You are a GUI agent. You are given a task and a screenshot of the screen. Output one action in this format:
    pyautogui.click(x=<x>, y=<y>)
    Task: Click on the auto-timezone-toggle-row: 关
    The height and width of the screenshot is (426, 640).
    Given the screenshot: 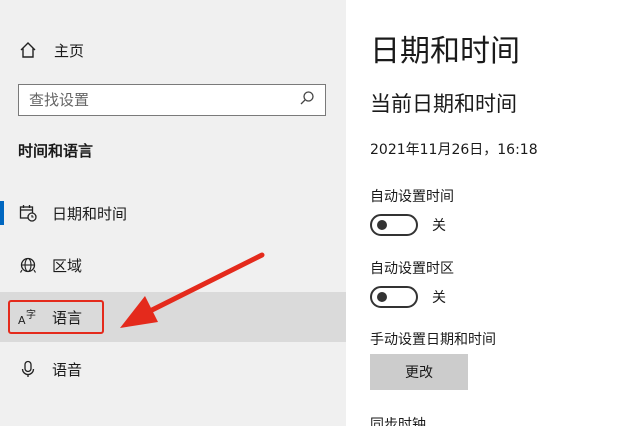 What is the action you would take?
    pyautogui.click(x=408, y=297)
    